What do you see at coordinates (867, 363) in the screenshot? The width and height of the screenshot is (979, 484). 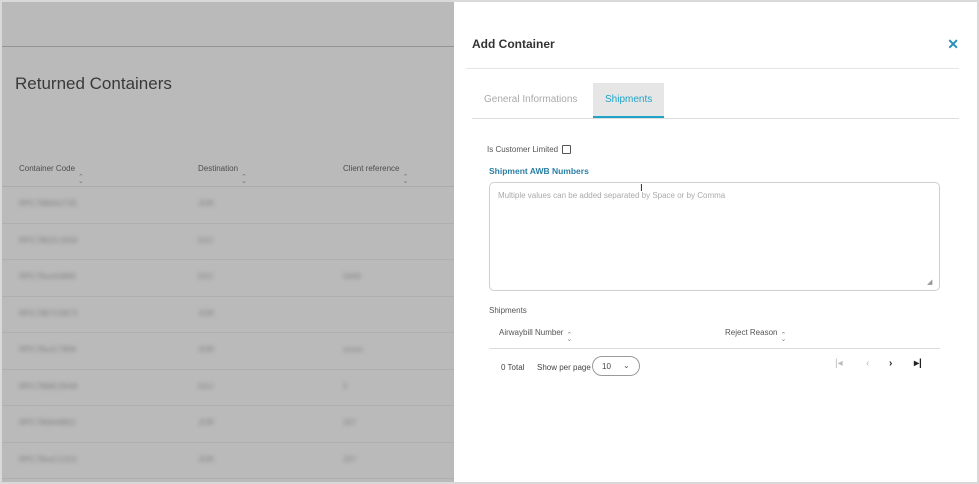 I see `prev-page-icon: ‹` at bounding box center [867, 363].